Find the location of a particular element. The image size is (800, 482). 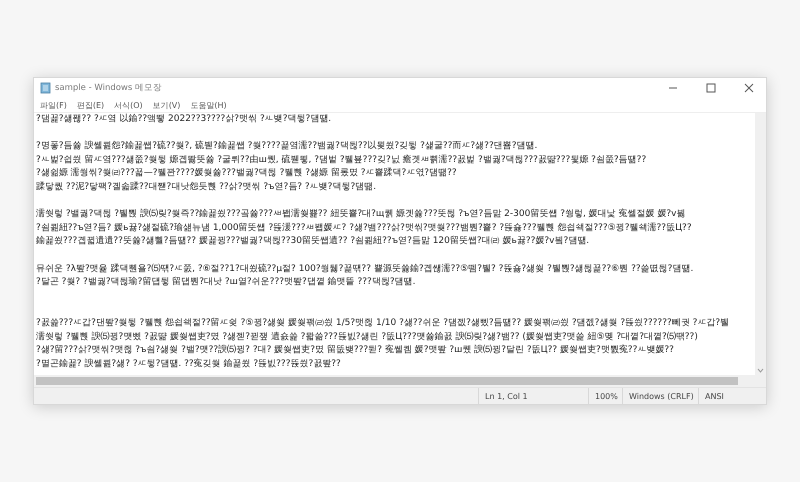

text-line: 鍮꾩쑀???곕뀗遺遺??뚯쓣?섏뿰?듬떎?? 媛꾩뀡???밸궗?댁뒪??30留뚯썝遺?? ?쇰쾶紐??ъ엳?듬맖 120留뚯썝?대㈃ 媛ь뀷??媛?v빀?덈떎. is located at coordinates (313, 241).